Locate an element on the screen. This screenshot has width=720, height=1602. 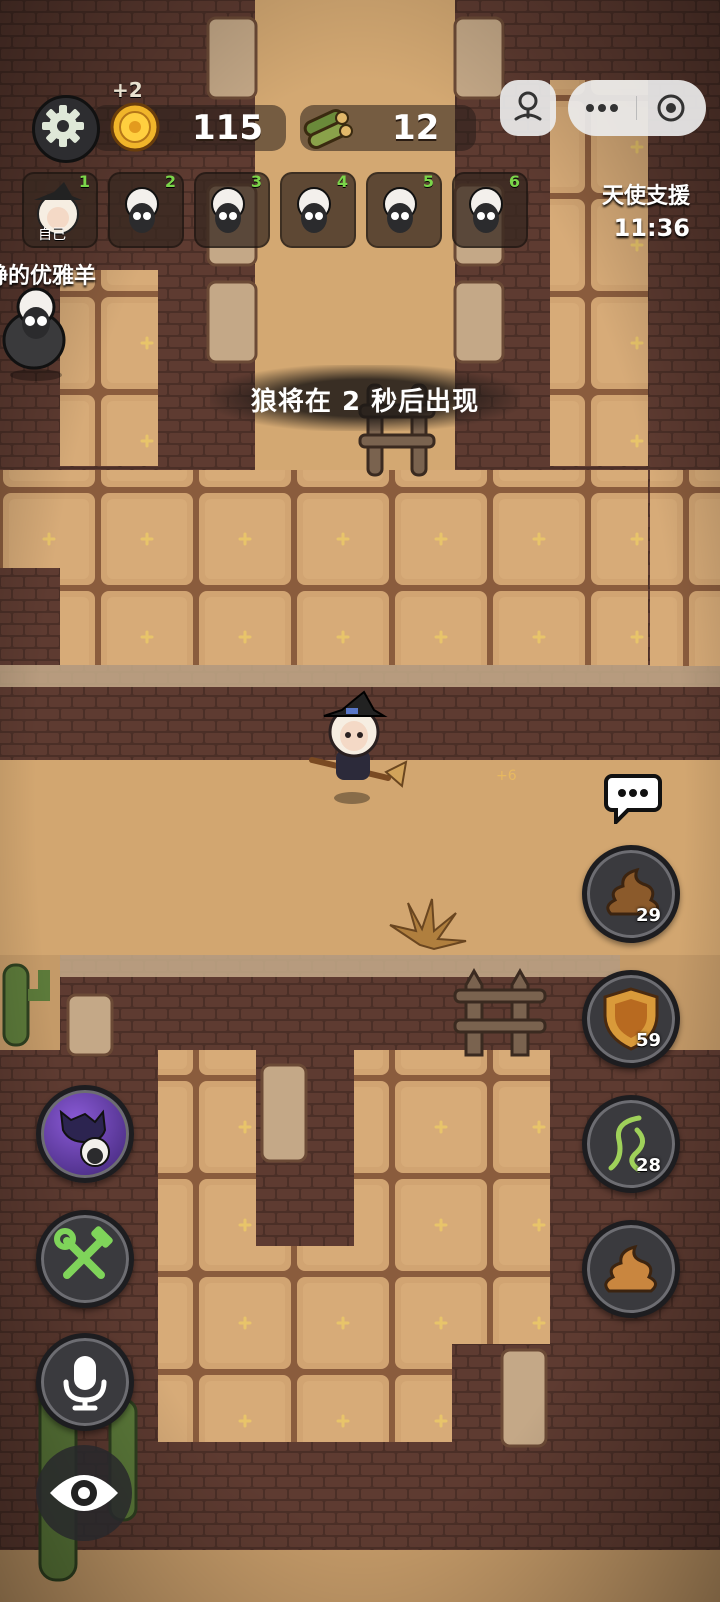
chat-bubble-icon is located at coordinates (633, 800).